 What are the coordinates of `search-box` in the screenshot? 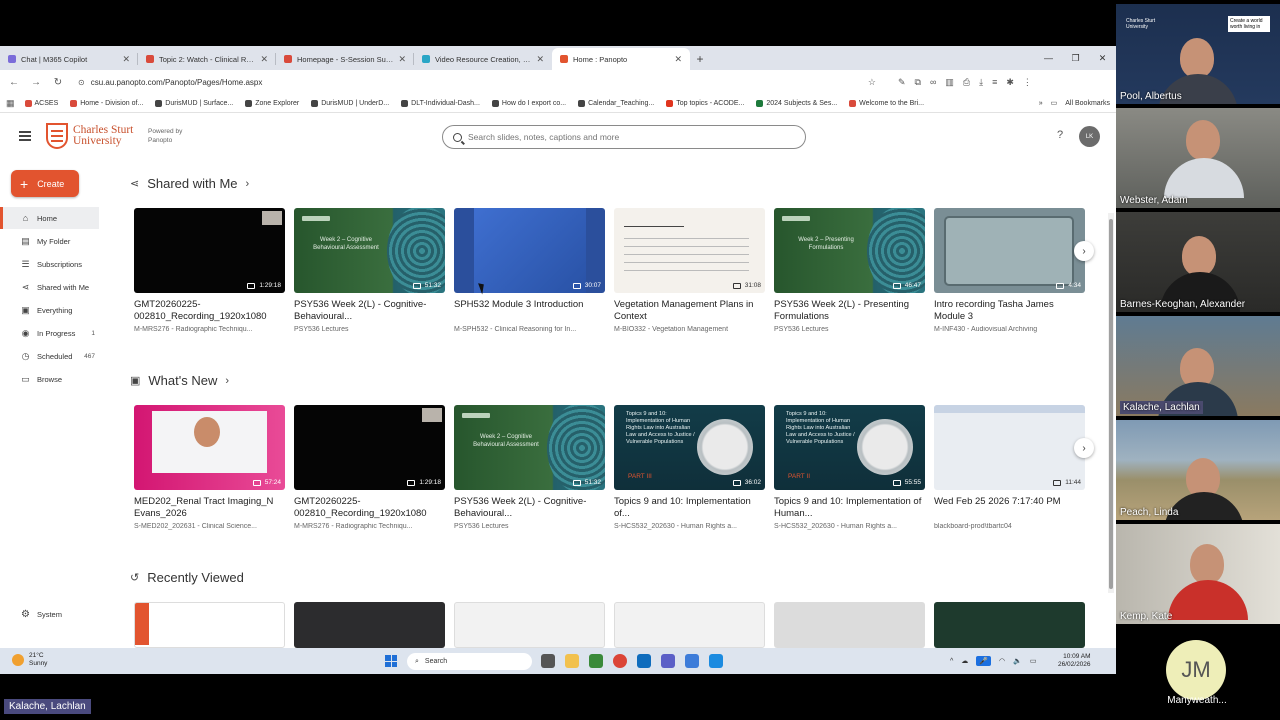 It's located at (624, 137).